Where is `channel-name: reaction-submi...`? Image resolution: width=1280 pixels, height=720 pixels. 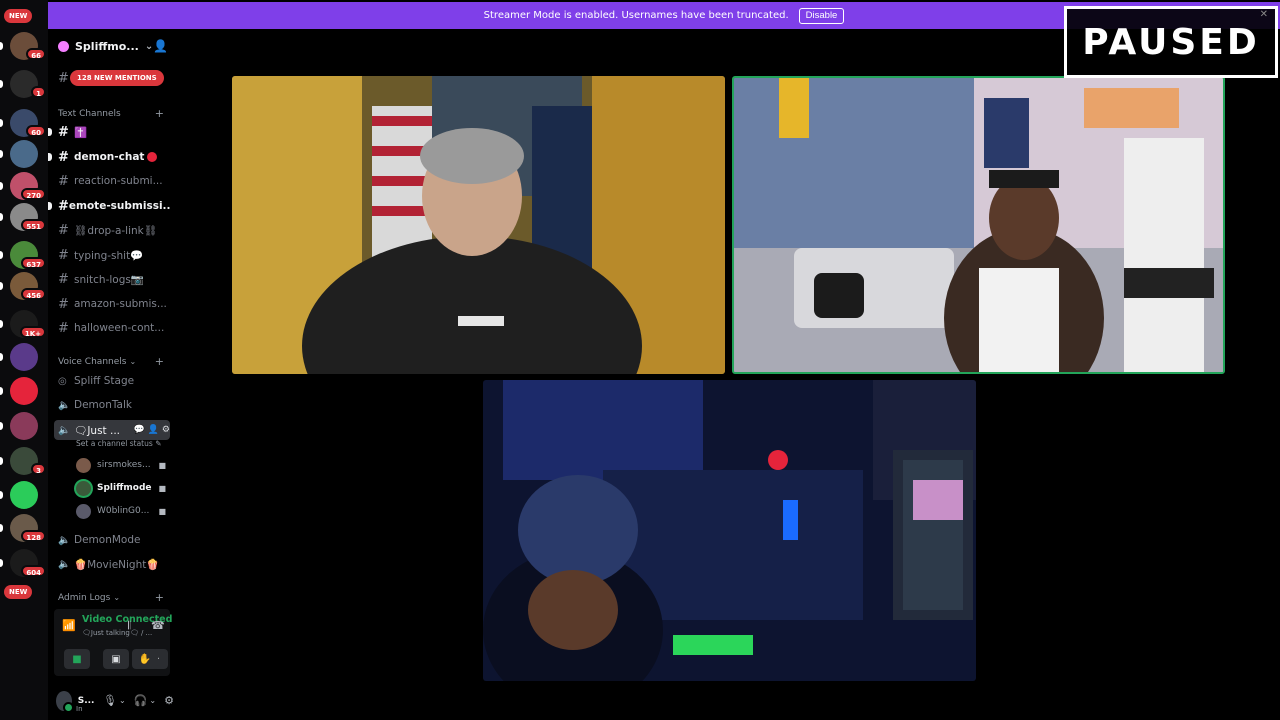
channel-name: reaction-submi... is located at coordinates (118, 181).